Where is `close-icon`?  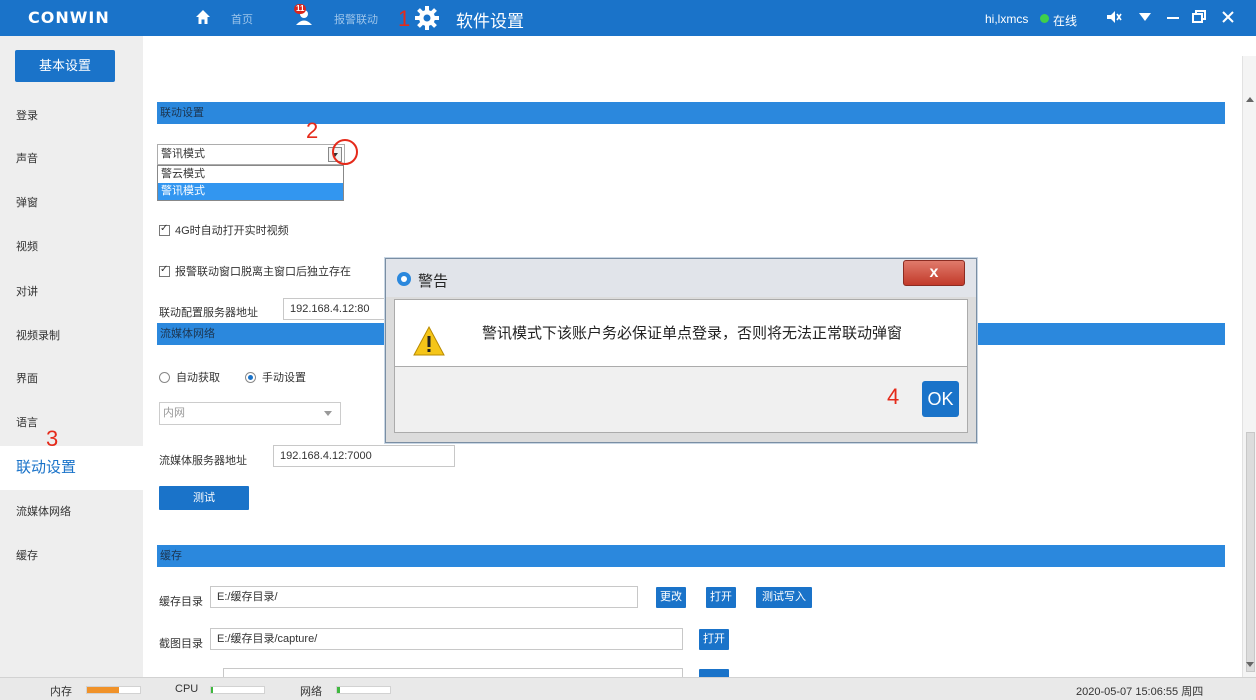 close-icon is located at coordinates (1228, 17).